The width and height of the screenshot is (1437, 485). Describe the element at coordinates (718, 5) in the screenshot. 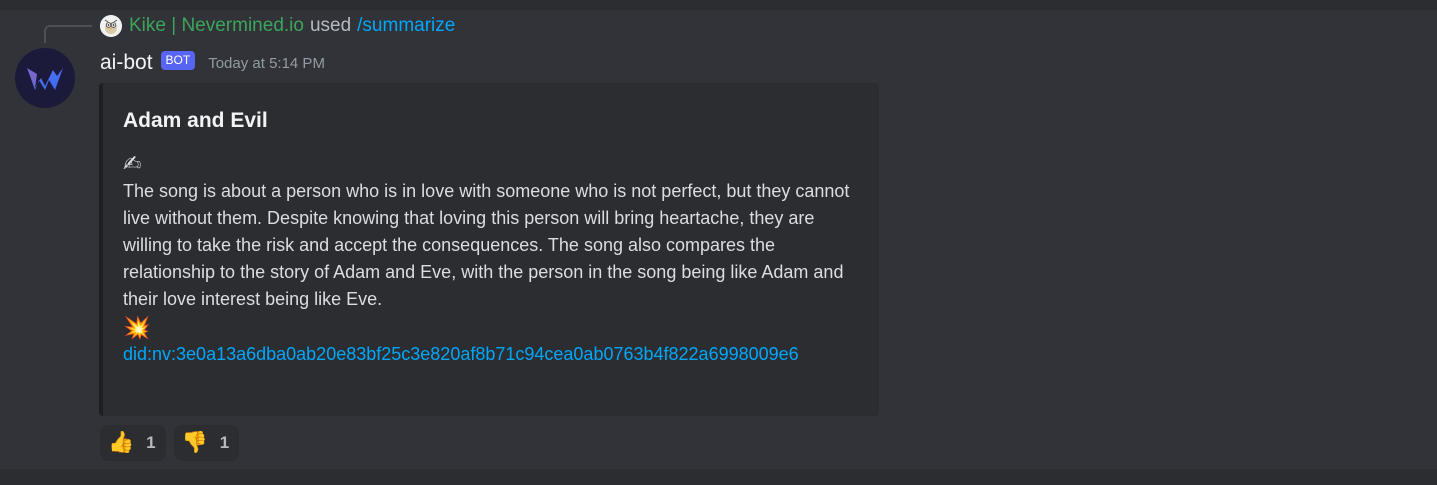

I see `top-divider` at that location.